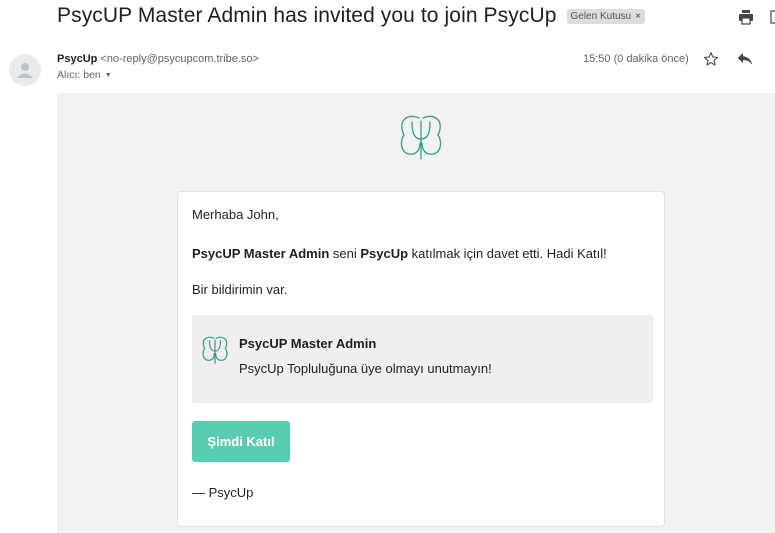 This screenshot has width=775, height=533. I want to click on inbox-label-chip: Gelen Kutusu ×, so click(605, 16).